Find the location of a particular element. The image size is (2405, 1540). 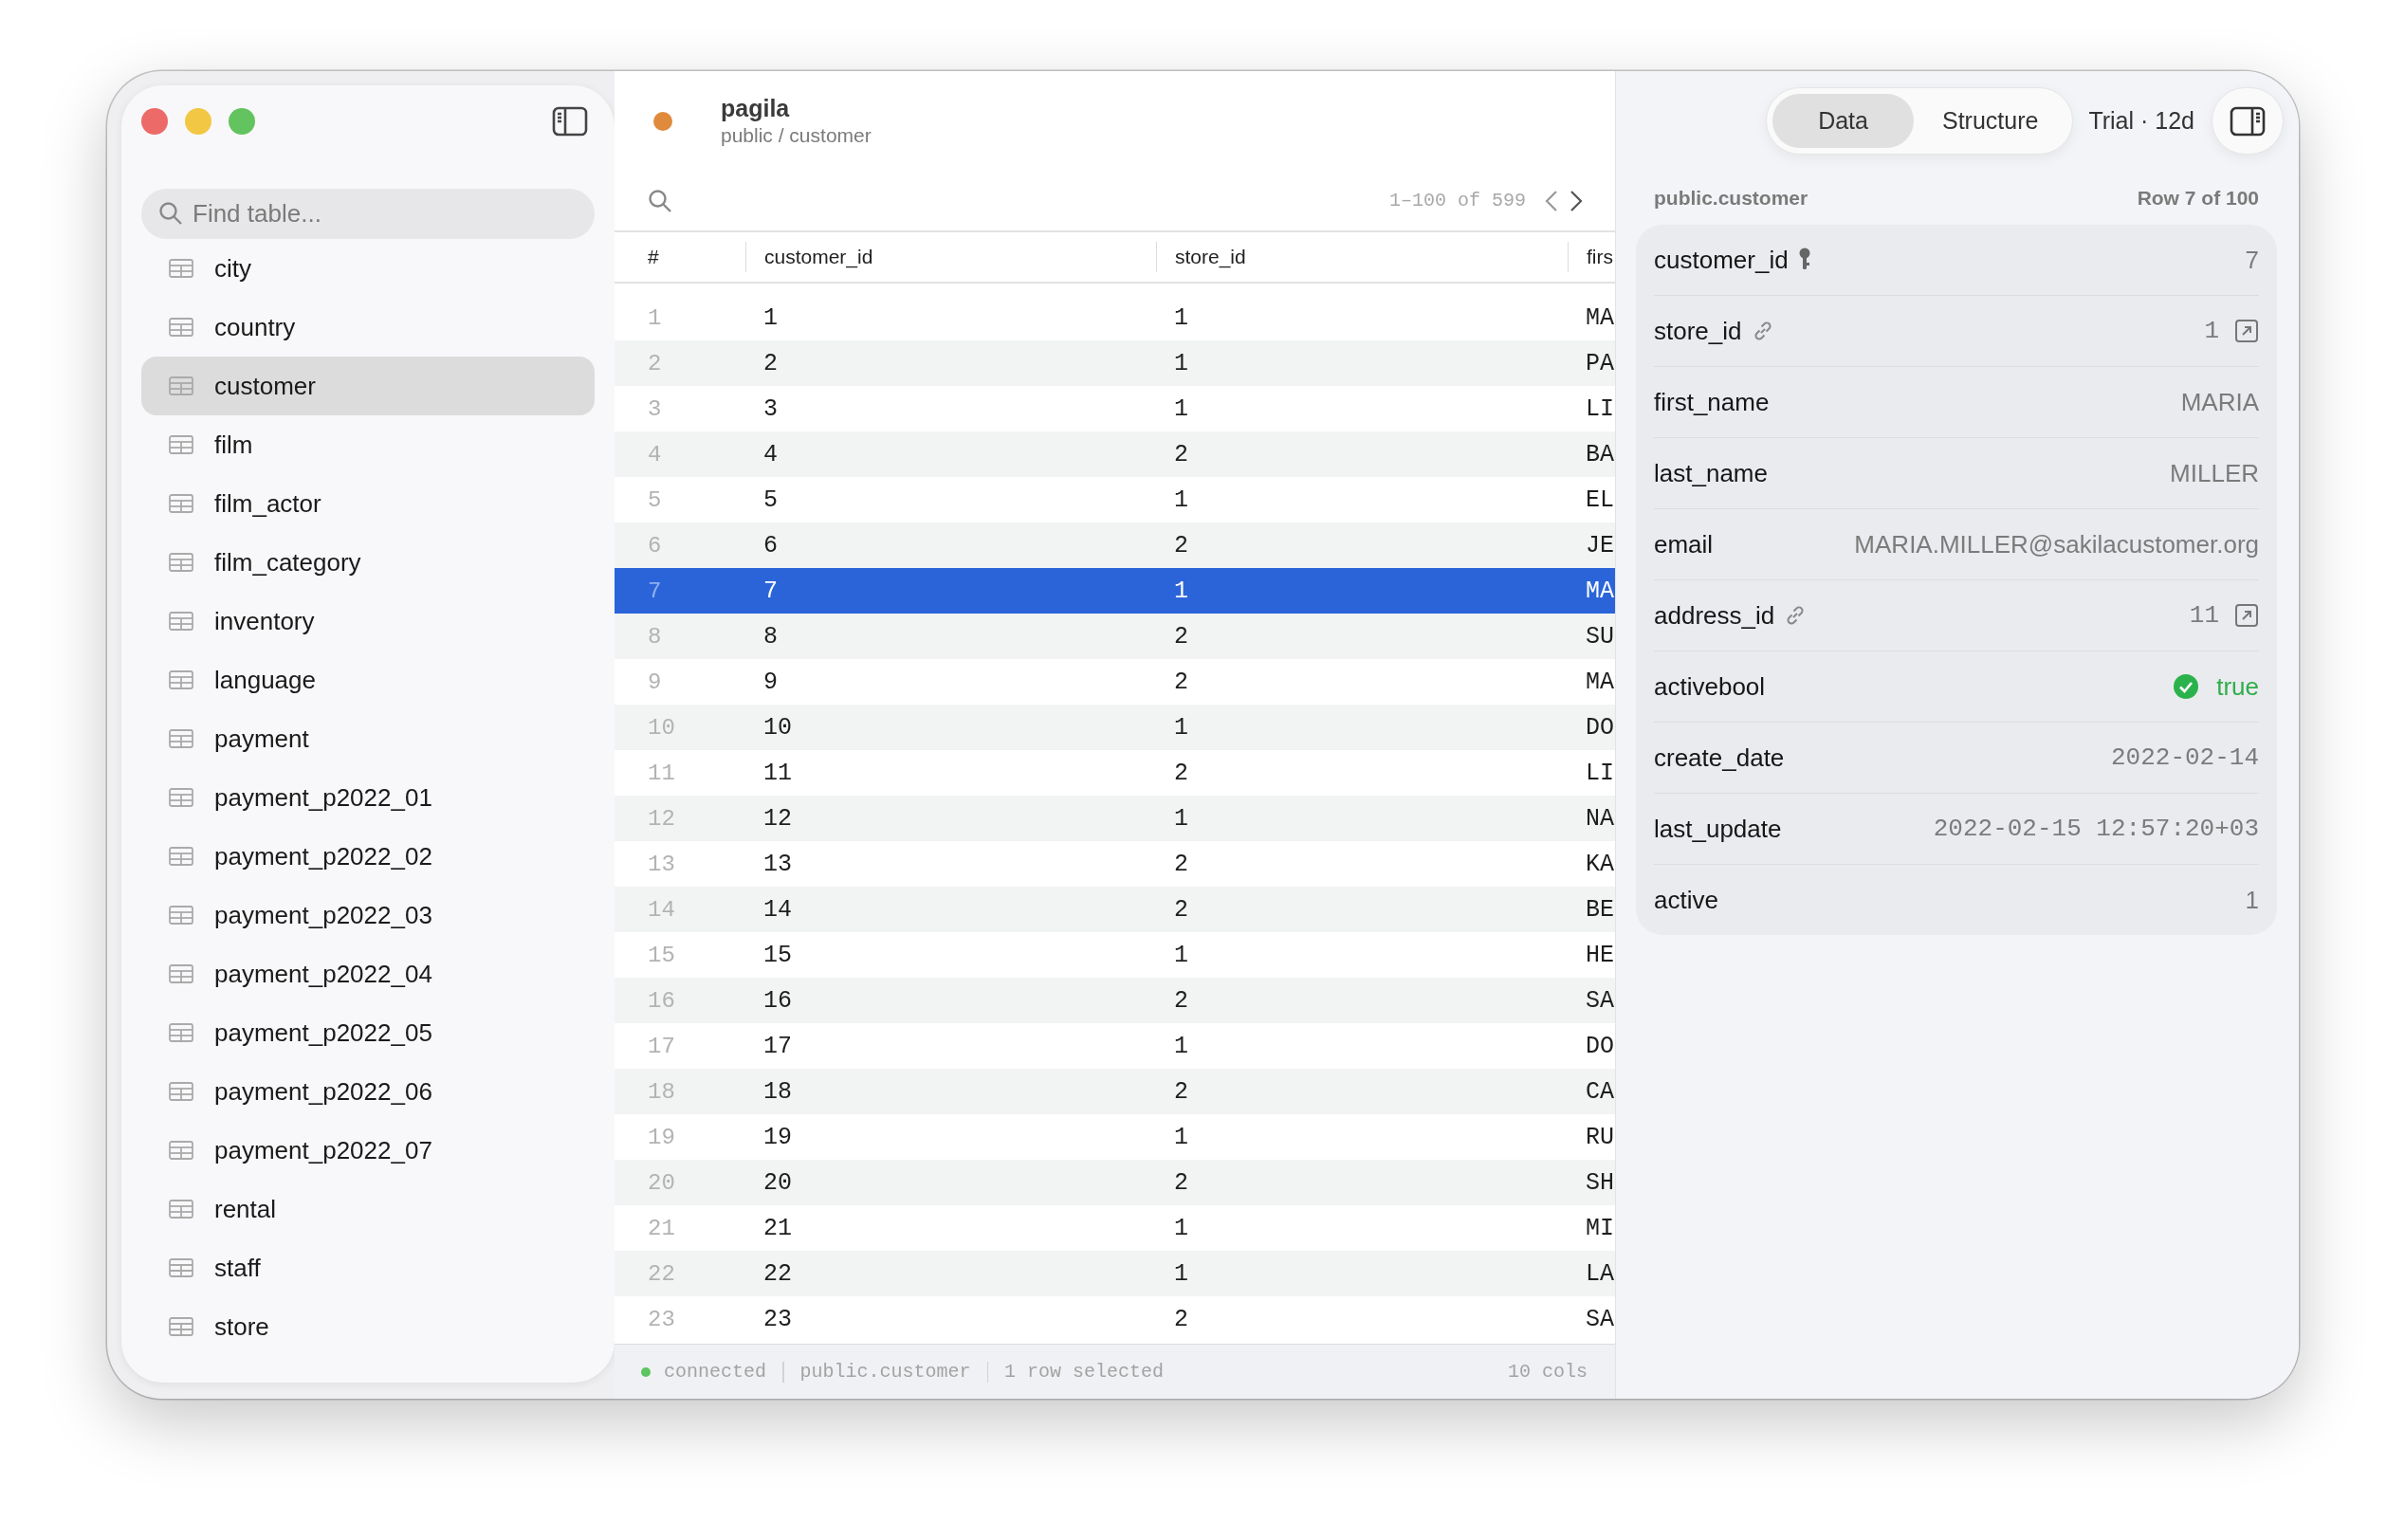

table-list-item: staff is located at coordinates (368, 1267).